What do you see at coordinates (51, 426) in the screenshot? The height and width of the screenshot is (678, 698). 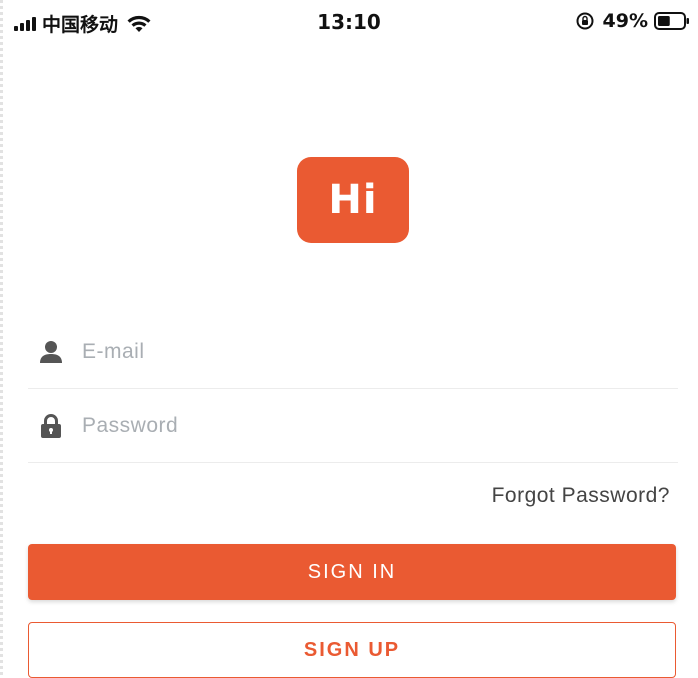 I see `lock-icon` at bounding box center [51, 426].